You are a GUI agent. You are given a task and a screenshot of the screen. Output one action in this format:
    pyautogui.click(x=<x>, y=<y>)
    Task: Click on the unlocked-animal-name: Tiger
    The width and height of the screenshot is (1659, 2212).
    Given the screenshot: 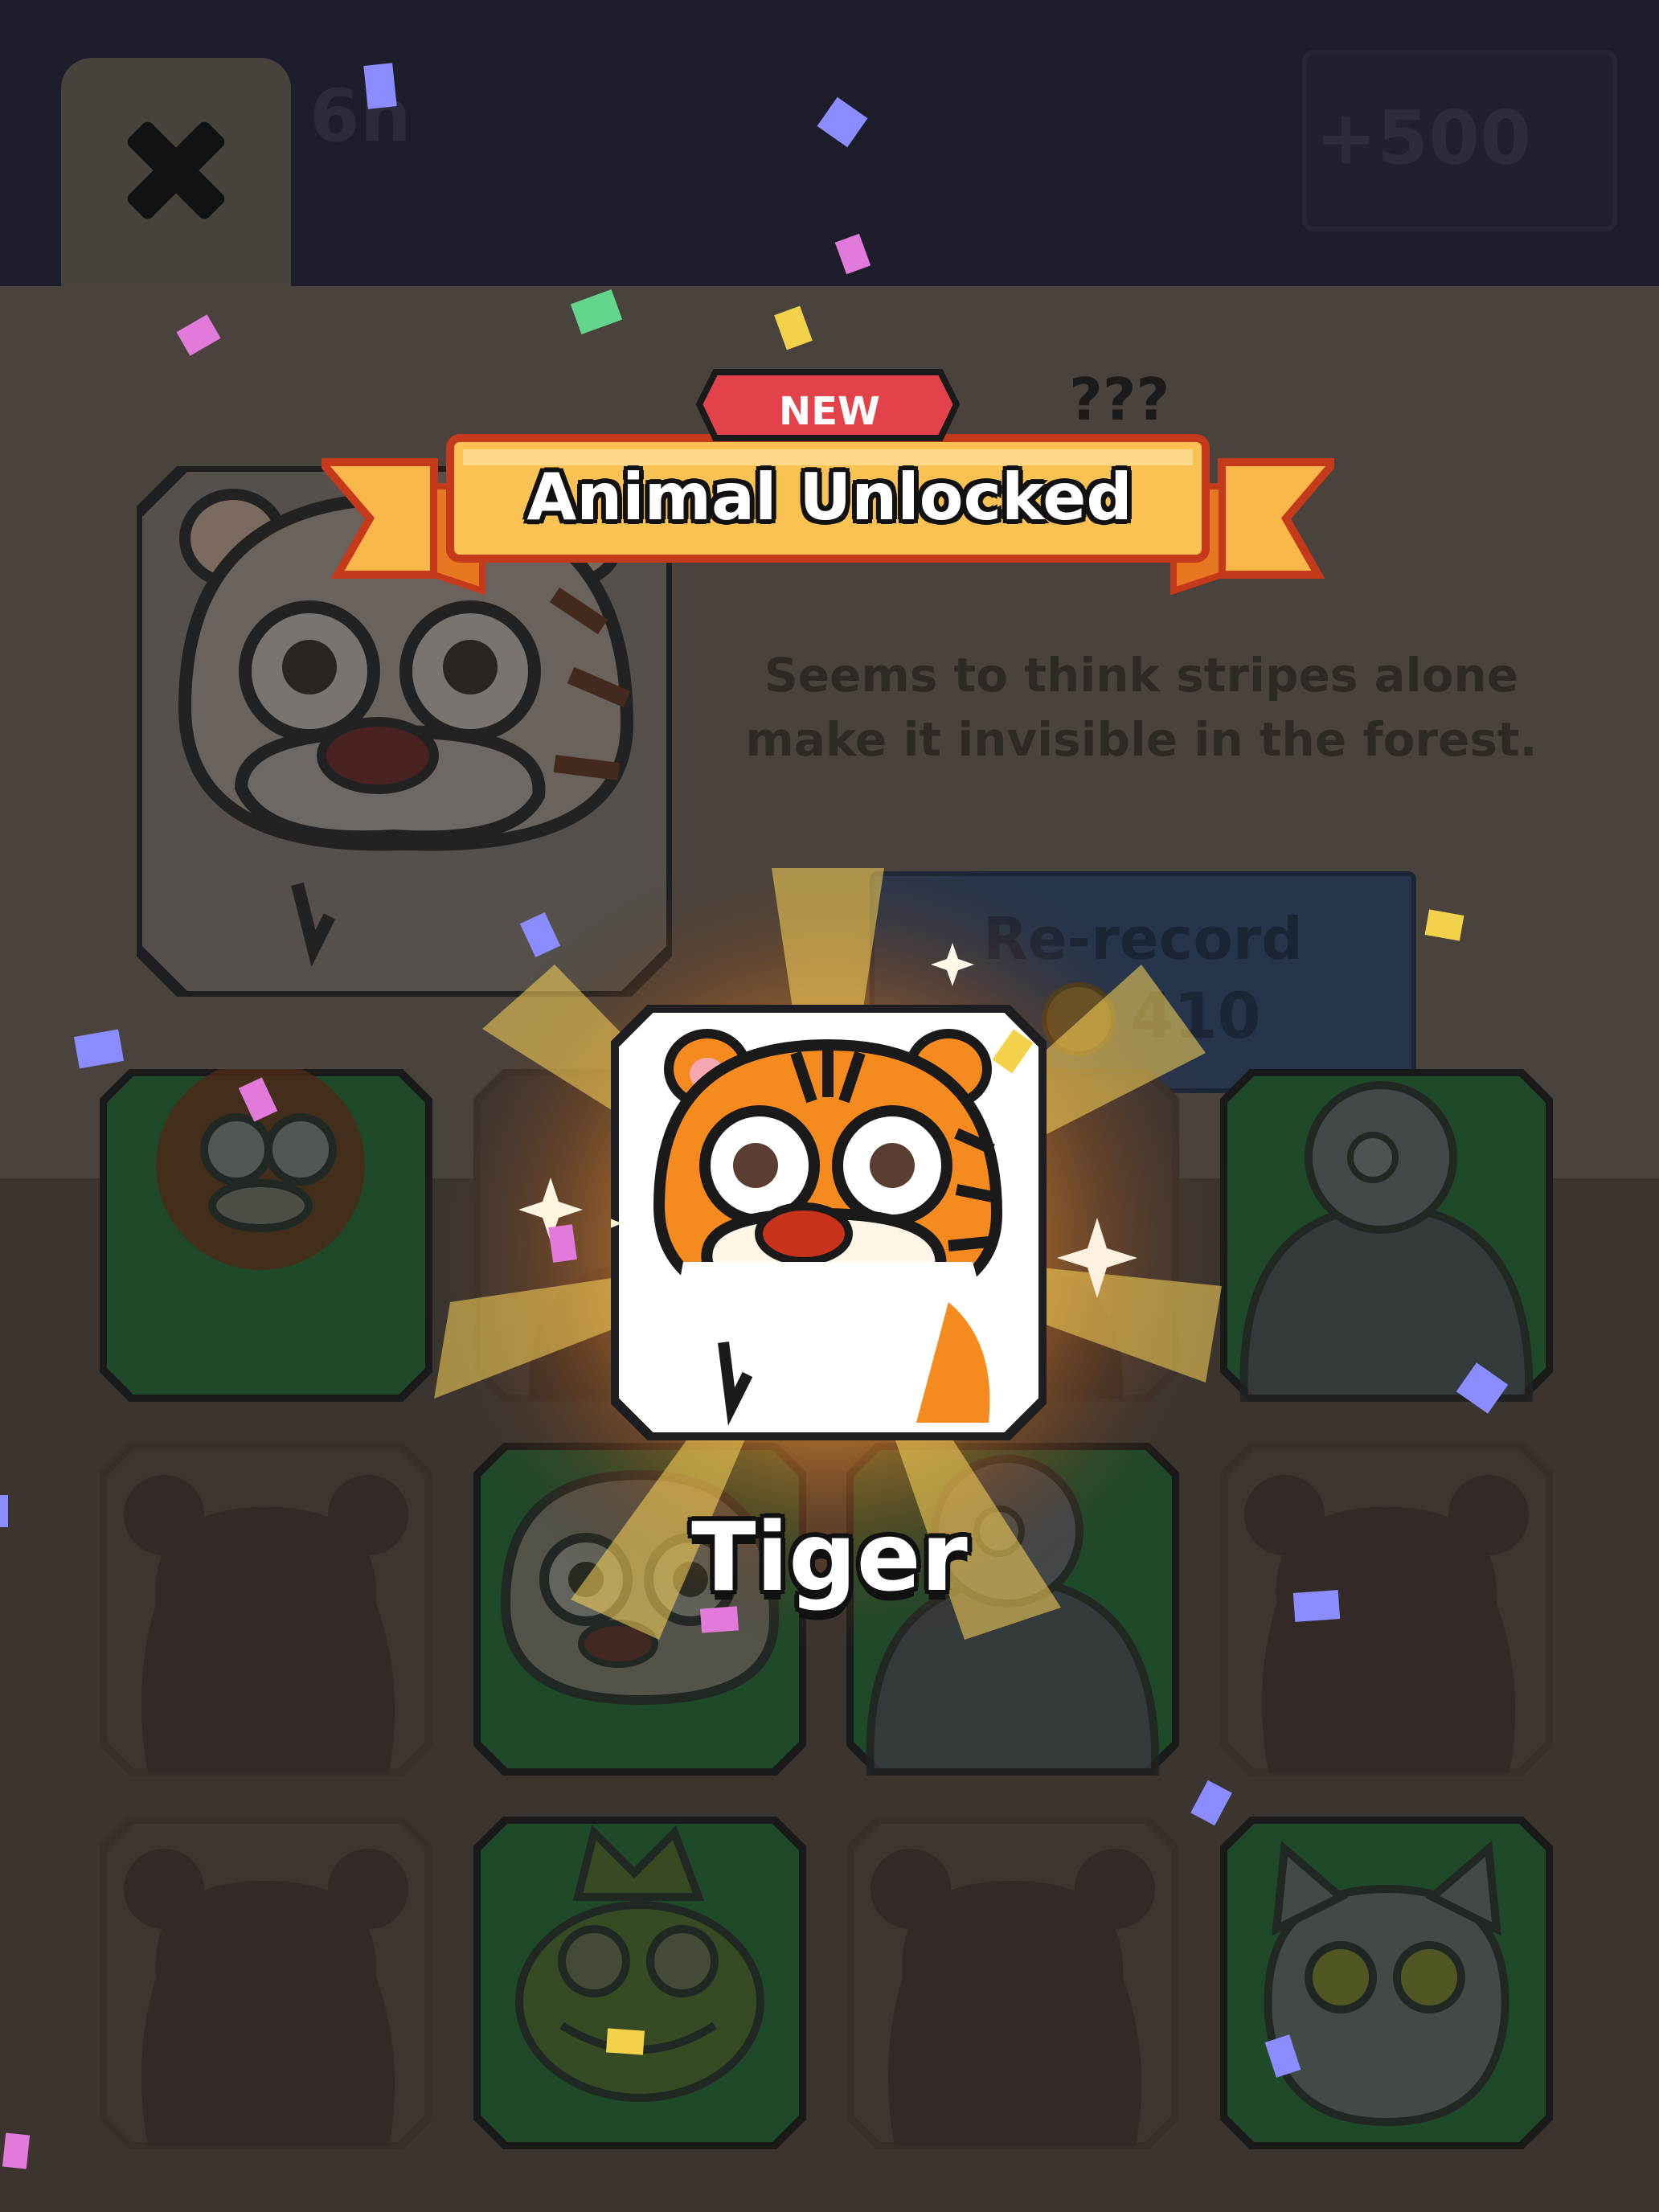 What is the action you would take?
    pyautogui.click(x=829, y=1556)
    